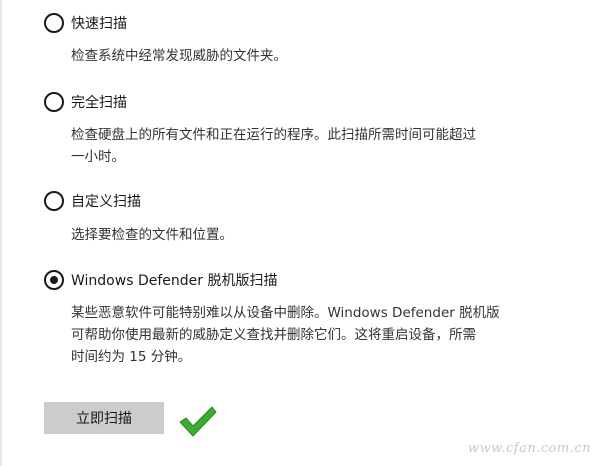  I want to click on scan-now-button: 立即扫描, so click(104, 418).